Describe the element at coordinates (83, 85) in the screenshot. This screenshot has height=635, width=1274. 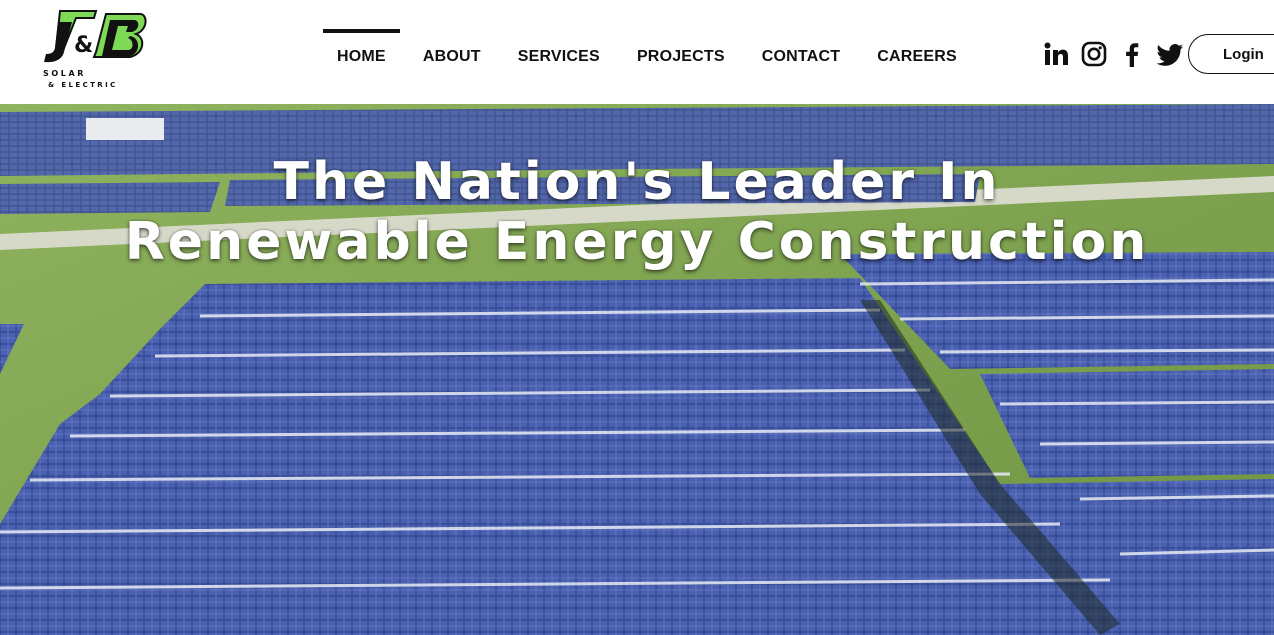
I see `logo-line-electric: & ELECTRIC` at that location.